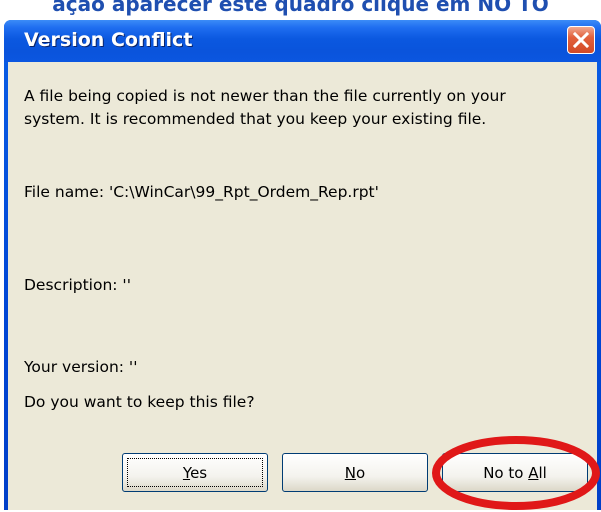 The height and width of the screenshot is (512, 601). Describe the element at coordinates (139, 402) in the screenshot. I see `question-label: Do you want to keep this file?` at that location.